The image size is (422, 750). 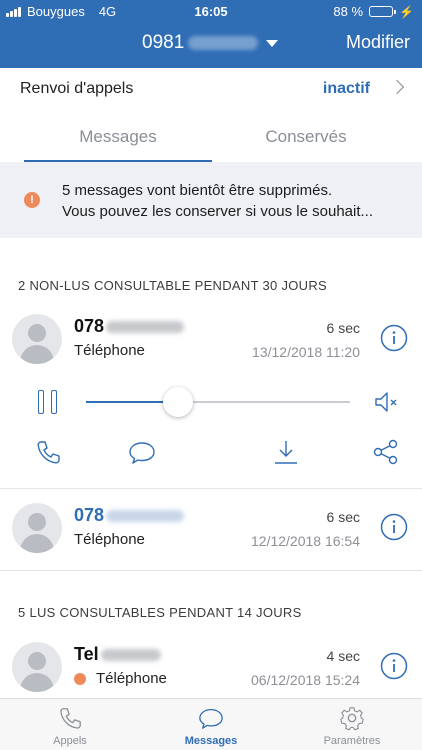 What do you see at coordinates (211, 531) in the screenshot?
I see `voicemail-item: 078 Téléphone 6 sec 12/12/2018 16:54` at bounding box center [211, 531].